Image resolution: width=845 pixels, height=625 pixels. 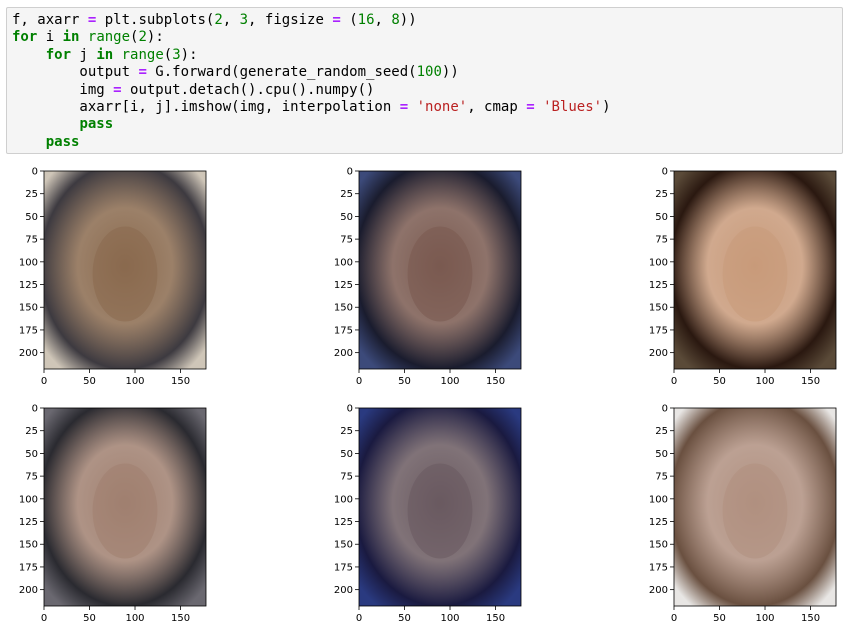 I want to click on code-line-5: img = output.detach().cpu().numpy(), so click(x=193, y=89).